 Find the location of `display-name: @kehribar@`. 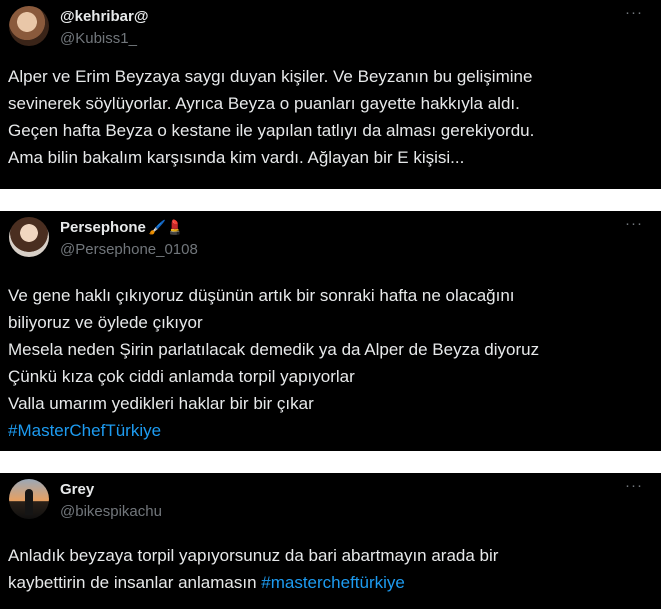

display-name: @kehribar@ is located at coordinates (104, 16).